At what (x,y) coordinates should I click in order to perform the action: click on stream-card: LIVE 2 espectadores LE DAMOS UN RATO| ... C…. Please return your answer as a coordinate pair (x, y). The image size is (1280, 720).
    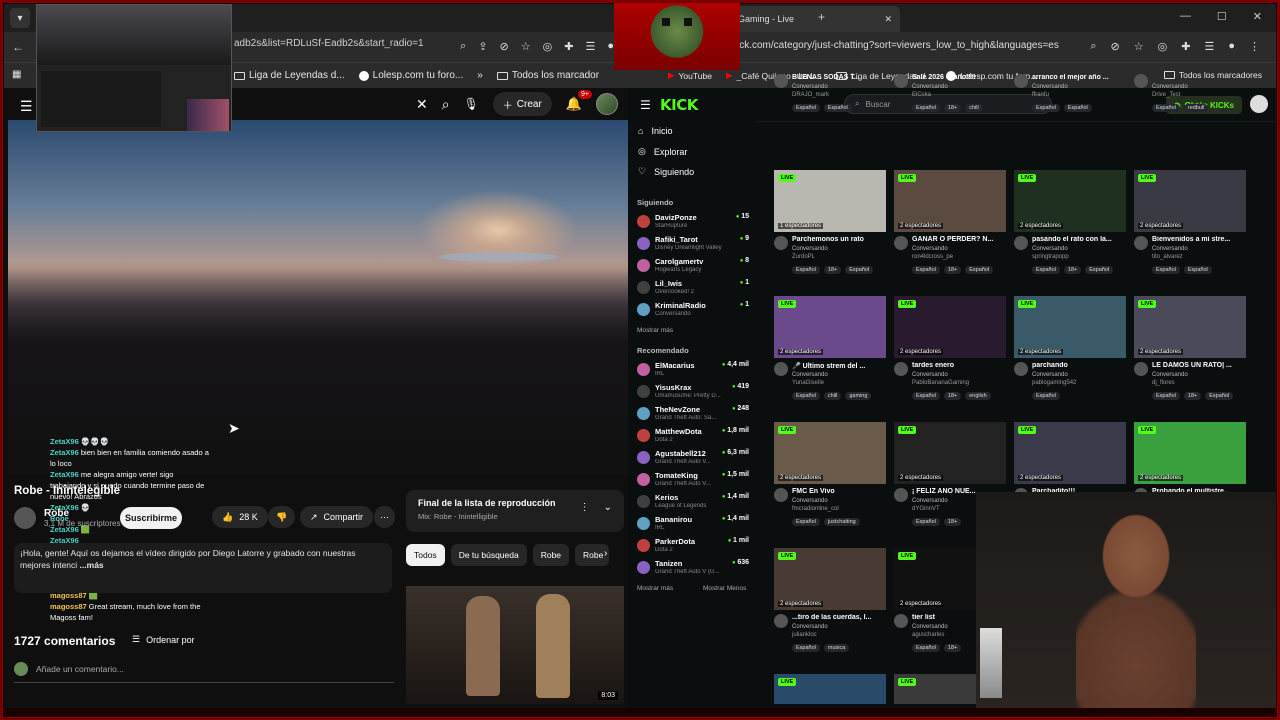
    Looking at the image, I should click on (1190, 348).